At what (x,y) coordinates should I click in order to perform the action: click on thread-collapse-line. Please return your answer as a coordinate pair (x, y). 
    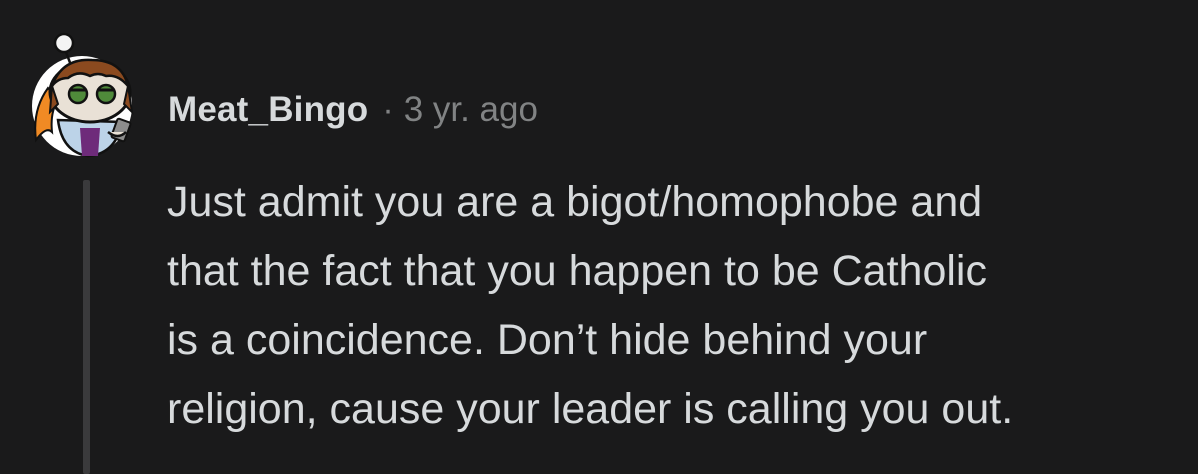
    Looking at the image, I should click on (86, 327).